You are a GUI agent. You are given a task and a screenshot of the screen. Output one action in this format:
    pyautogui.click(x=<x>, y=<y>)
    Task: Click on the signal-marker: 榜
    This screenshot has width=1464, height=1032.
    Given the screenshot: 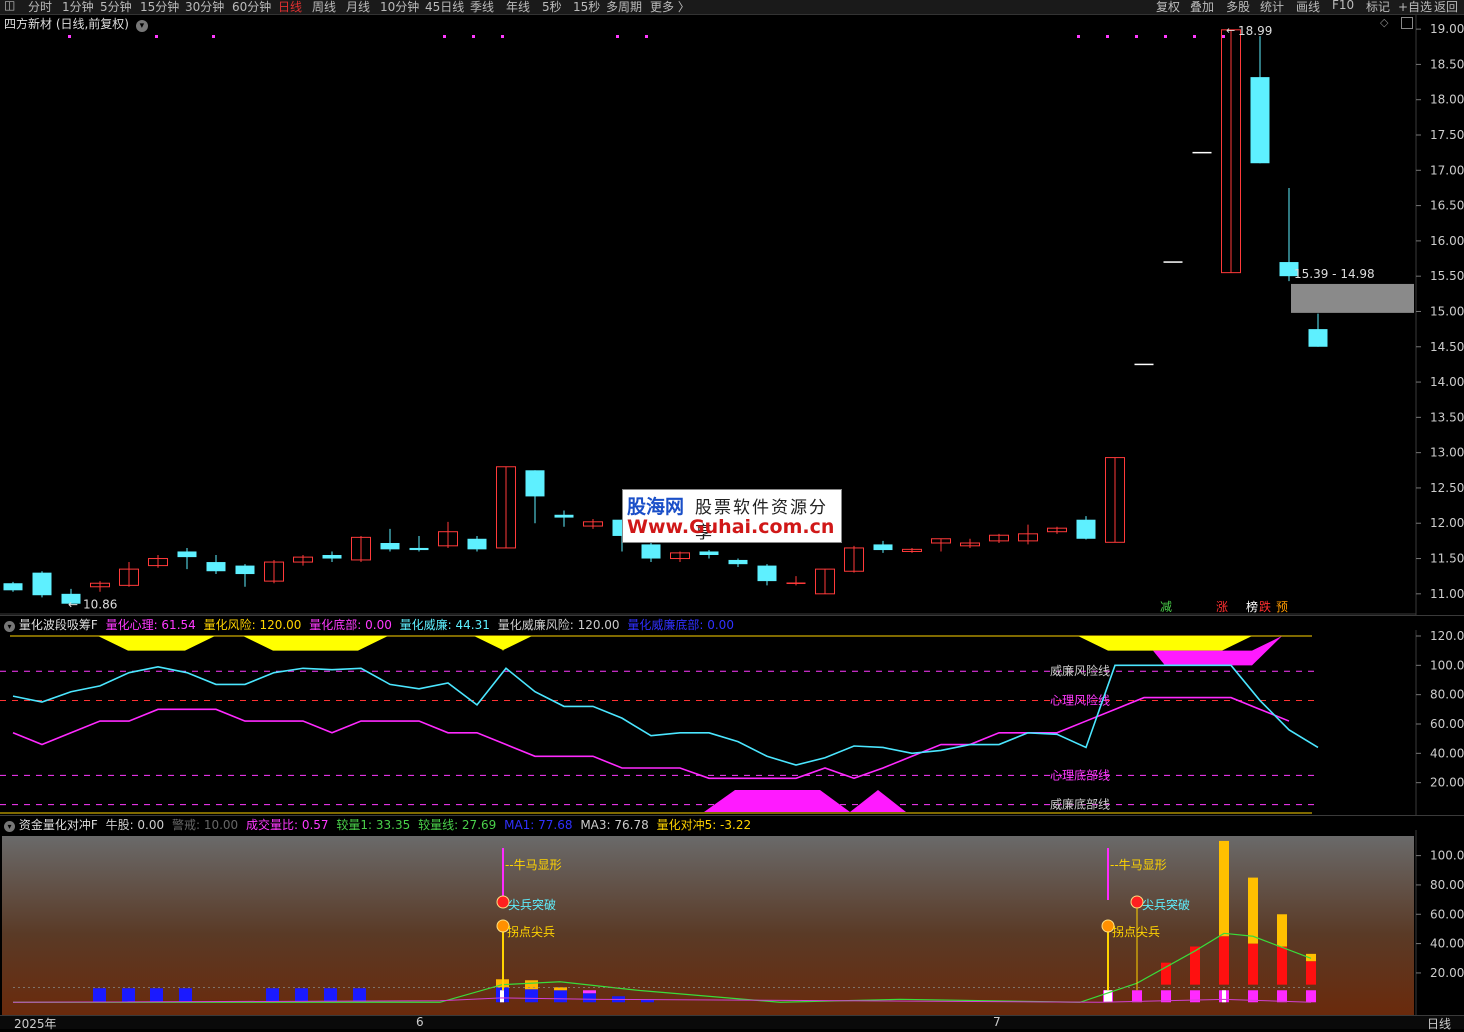 What is the action you would take?
    pyautogui.click(x=1252, y=606)
    